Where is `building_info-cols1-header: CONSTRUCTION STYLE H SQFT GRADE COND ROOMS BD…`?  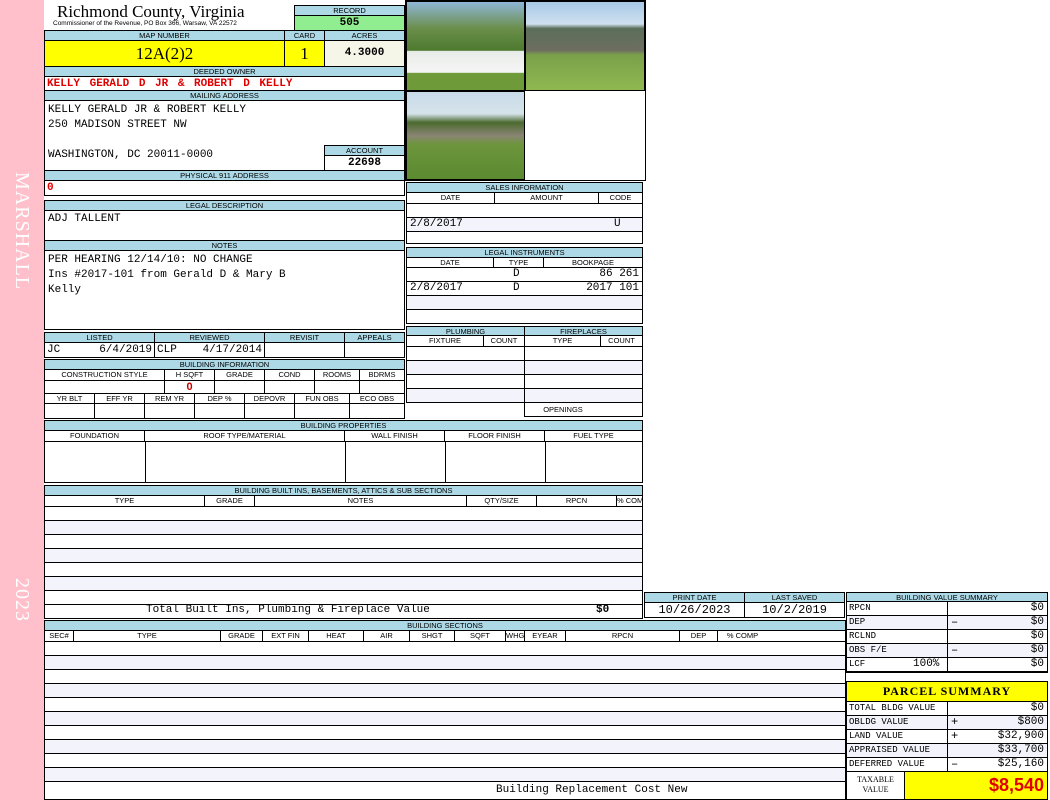 building_info-cols1-header: CONSTRUCTION STYLE H SQFT GRADE COND ROOMS BD… is located at coordinates (224, 375).